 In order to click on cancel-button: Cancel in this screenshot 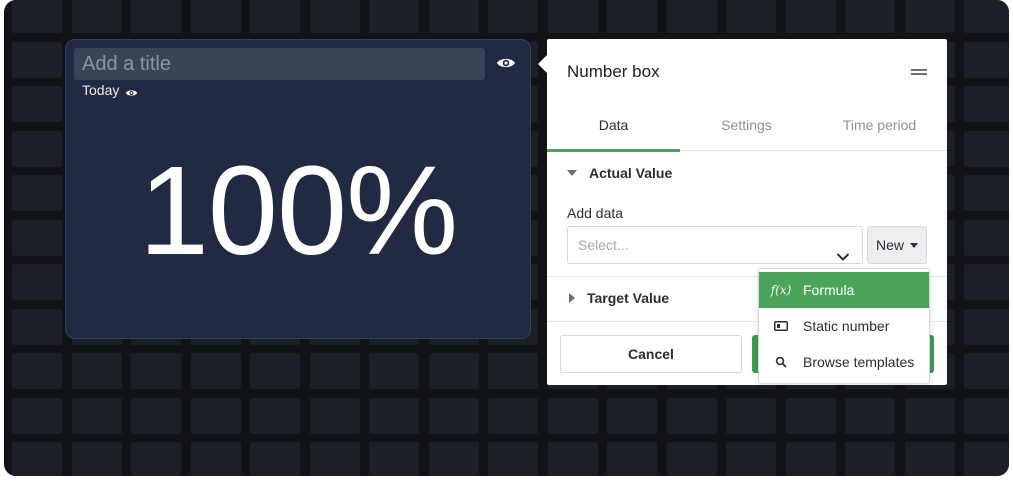, I will do `click(651, 354)`.